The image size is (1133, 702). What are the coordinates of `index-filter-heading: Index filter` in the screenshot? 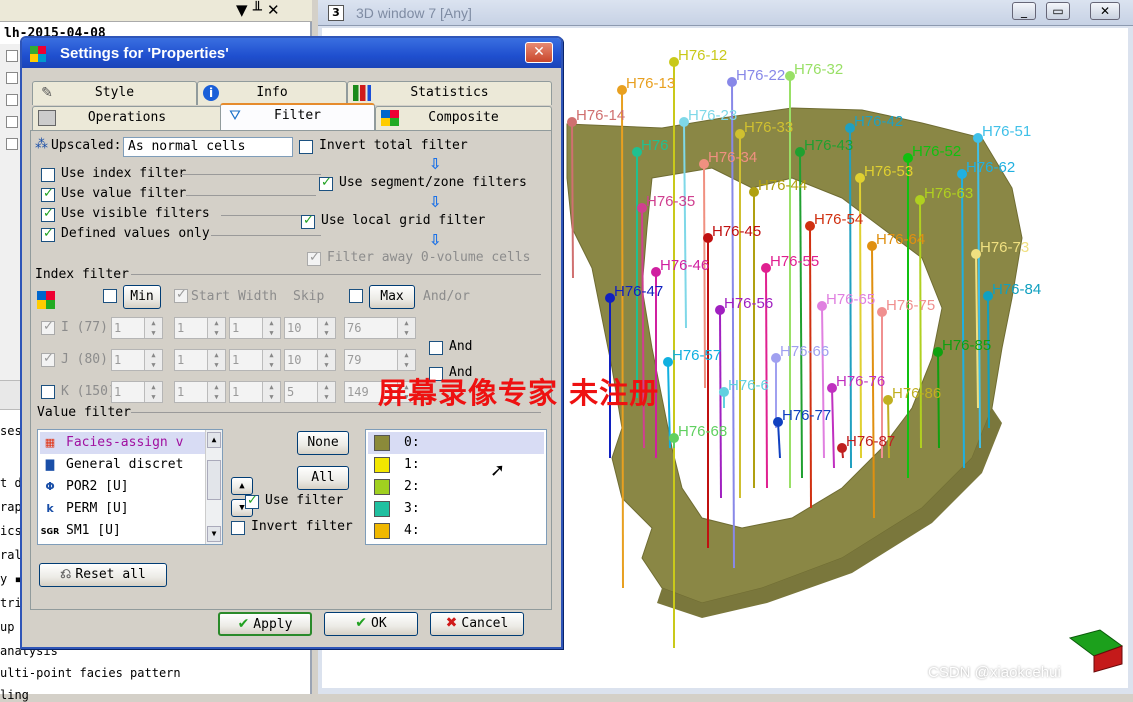 It's located at (82, 274).